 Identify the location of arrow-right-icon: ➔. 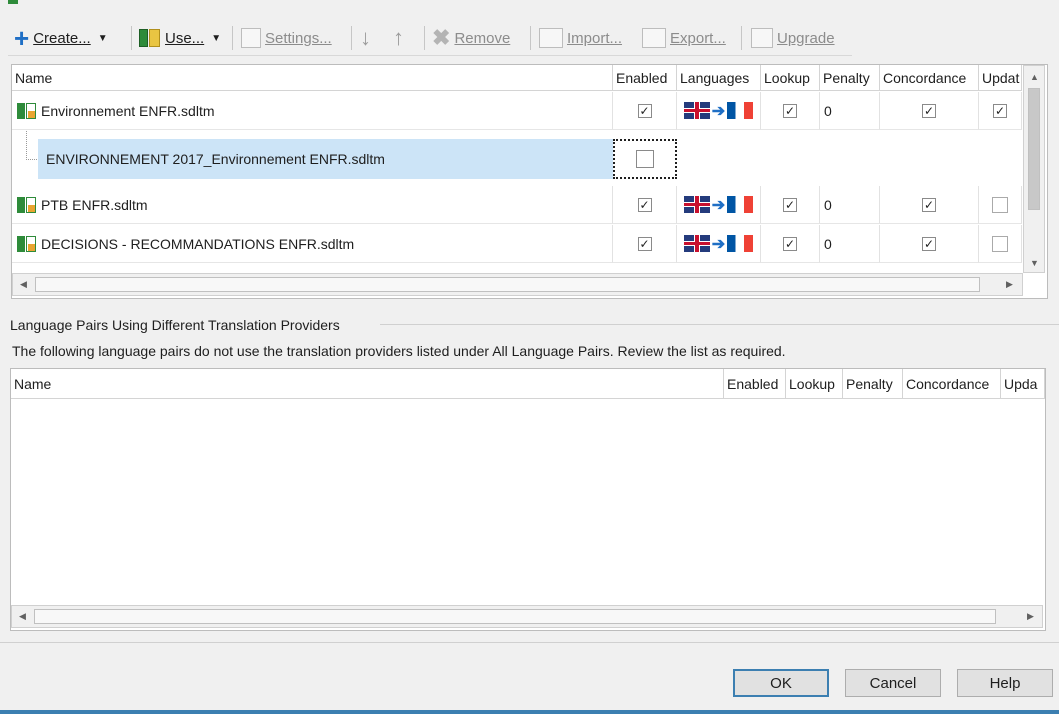
(718, 205).